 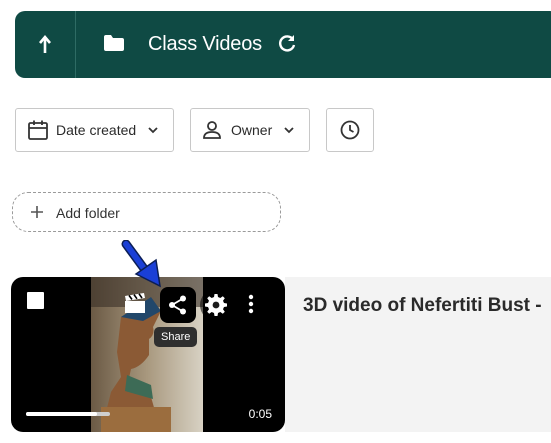 What do you see at coordinates (35, 300) in the screenshot?
I see `select-checkbox` at bounding box center [35, 300].